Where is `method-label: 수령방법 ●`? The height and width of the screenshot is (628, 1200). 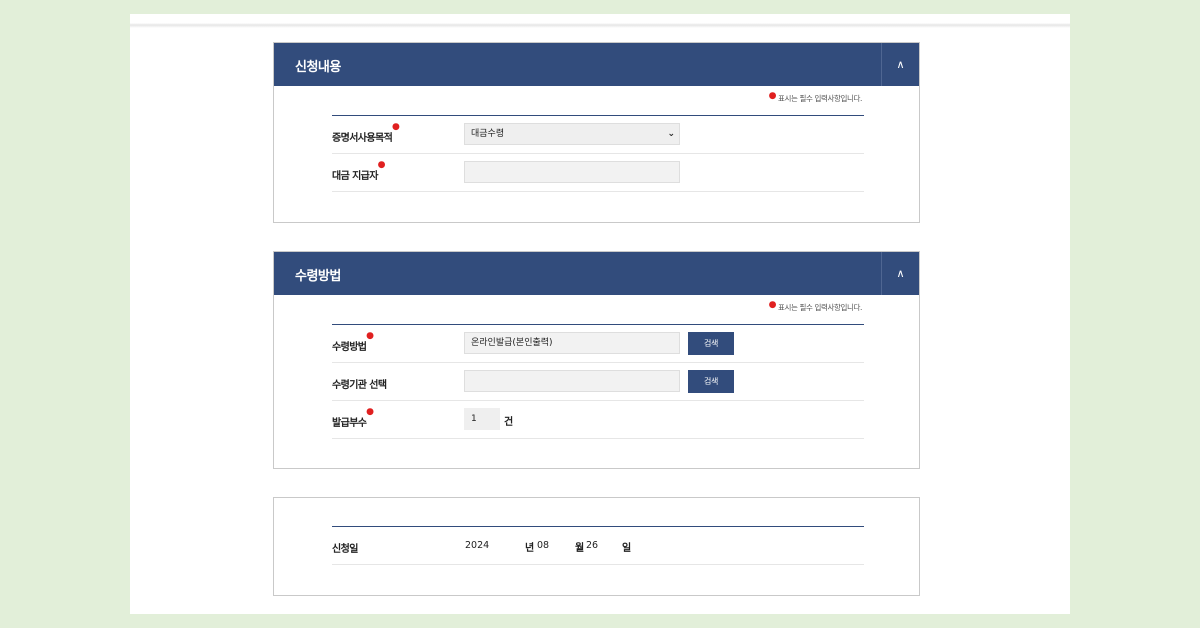
method-label: 수령방법 ● is located at coordinates (353, 342).